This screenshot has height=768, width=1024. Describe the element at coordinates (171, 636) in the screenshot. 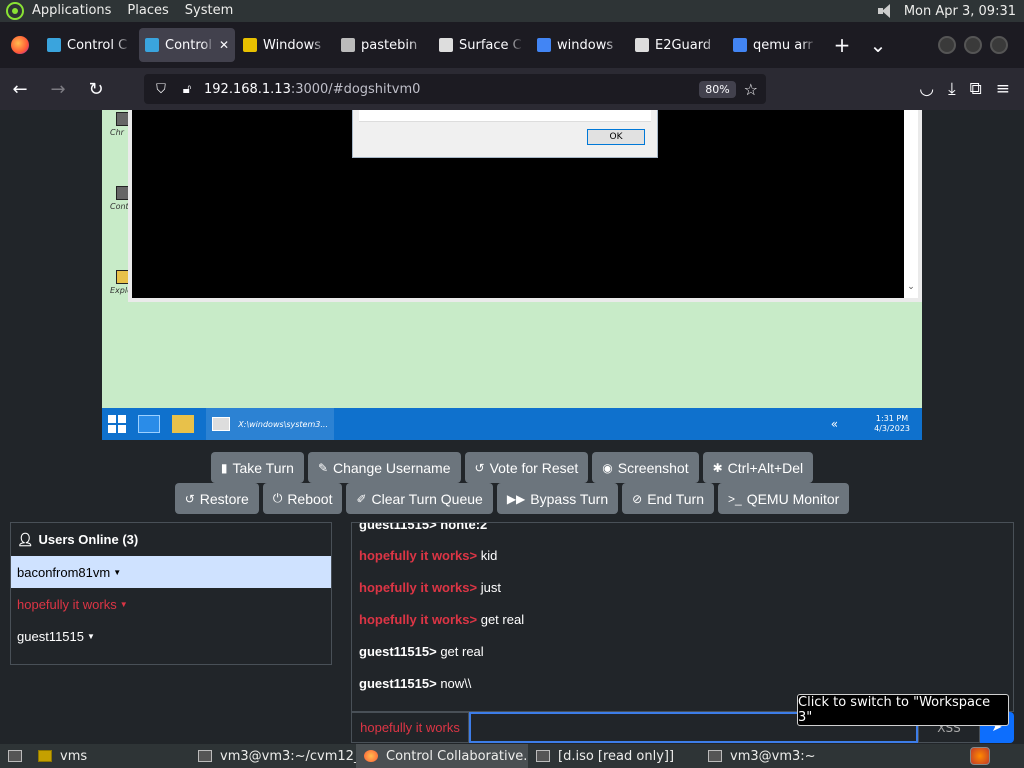

I see `user-list-item: guest11515 ▼` at that location.